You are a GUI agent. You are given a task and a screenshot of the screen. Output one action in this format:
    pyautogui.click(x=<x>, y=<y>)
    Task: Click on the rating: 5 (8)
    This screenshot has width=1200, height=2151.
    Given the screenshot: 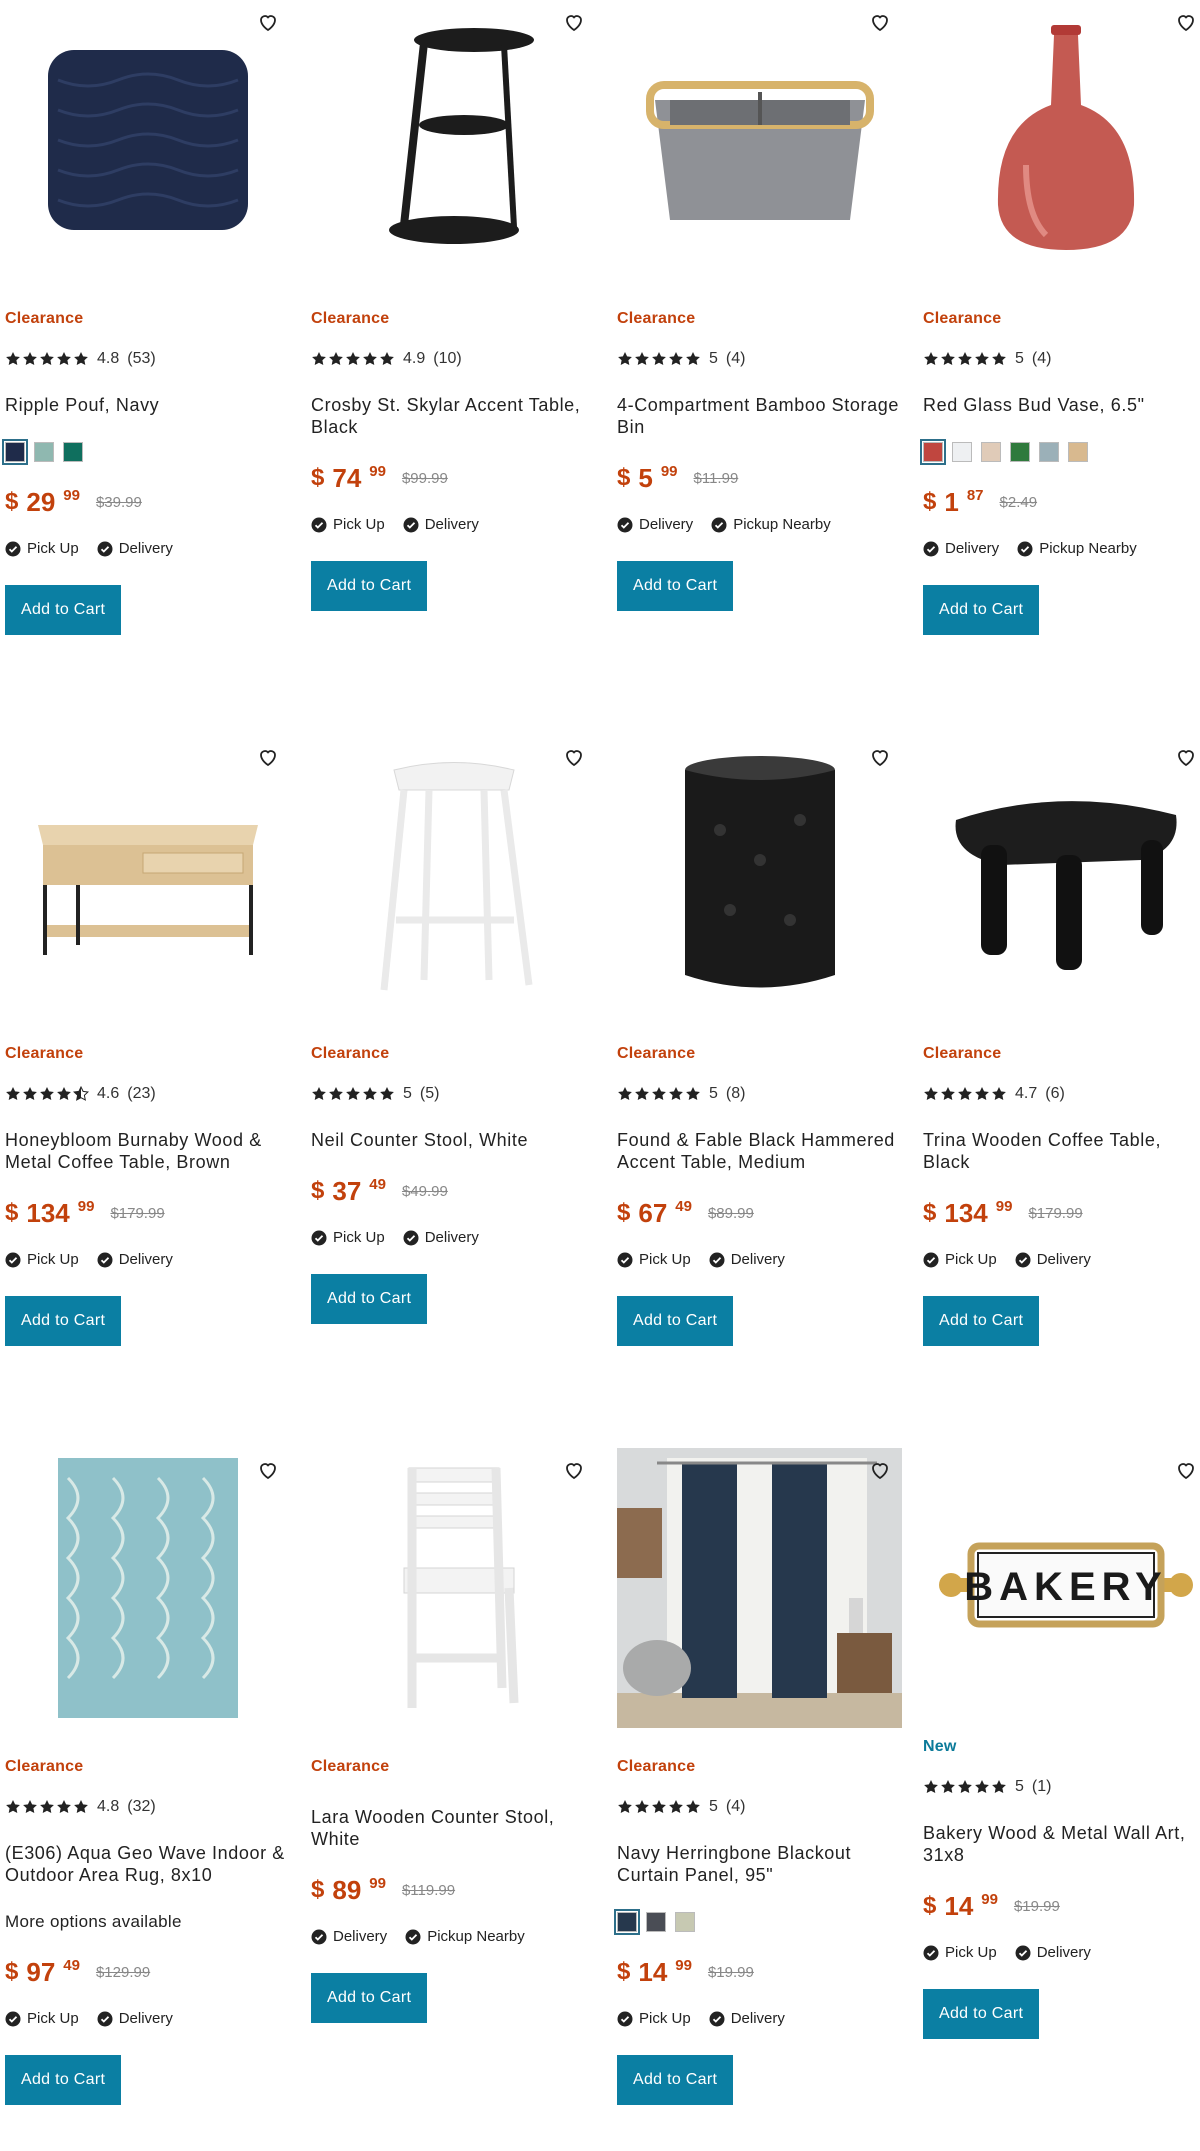 What is the action you would take?
    pyautogui.click(x=759, y=1094)
    